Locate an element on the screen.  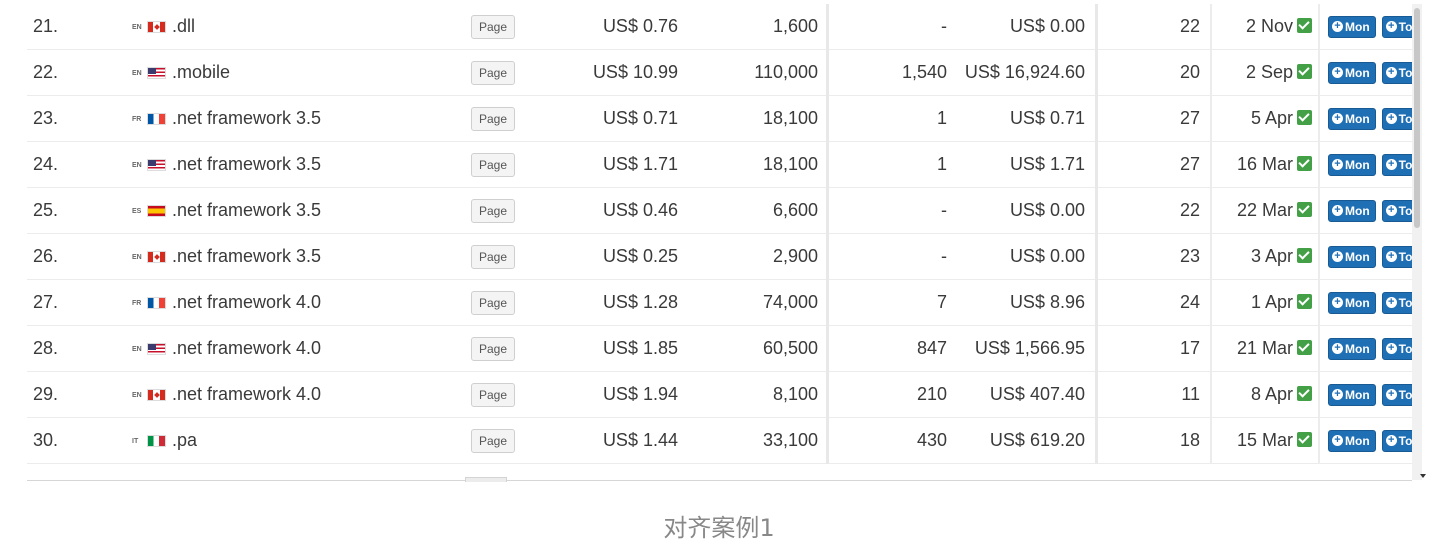
cpc-value: US$ 1.94 is located at coordinates (623, 394).